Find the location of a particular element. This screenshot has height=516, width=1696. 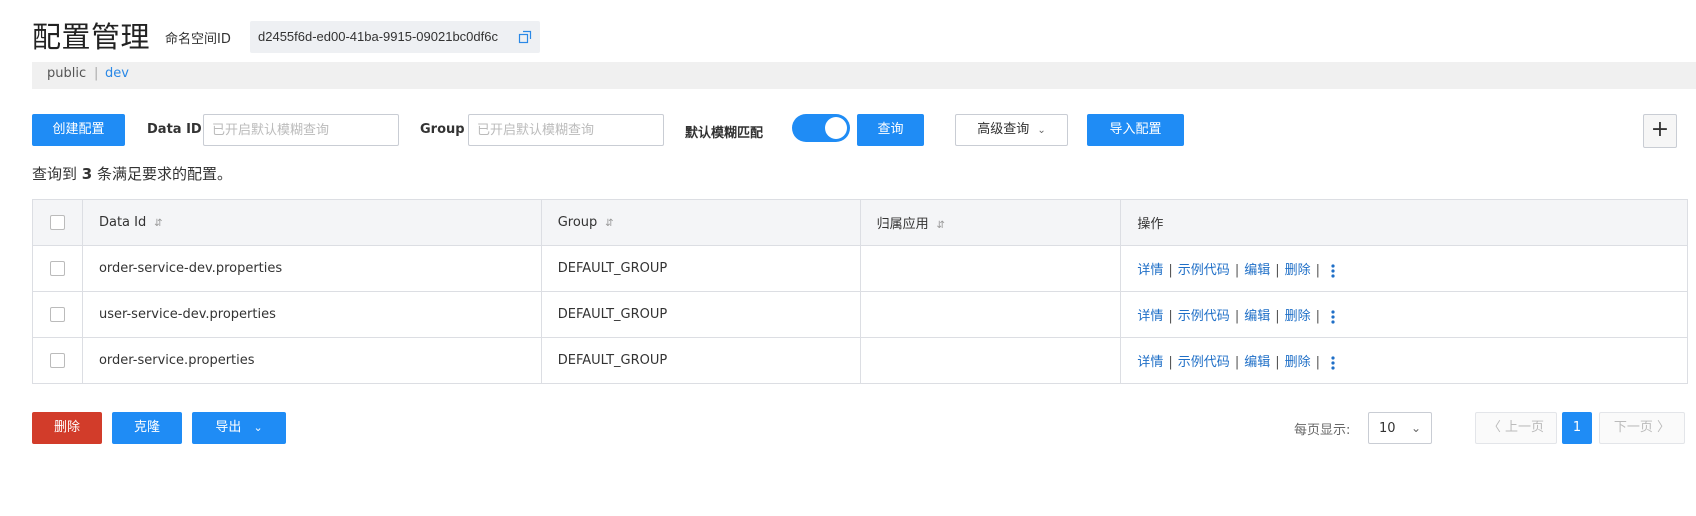

summary-prefix: 查询到 is located at coordinates (55, 174).